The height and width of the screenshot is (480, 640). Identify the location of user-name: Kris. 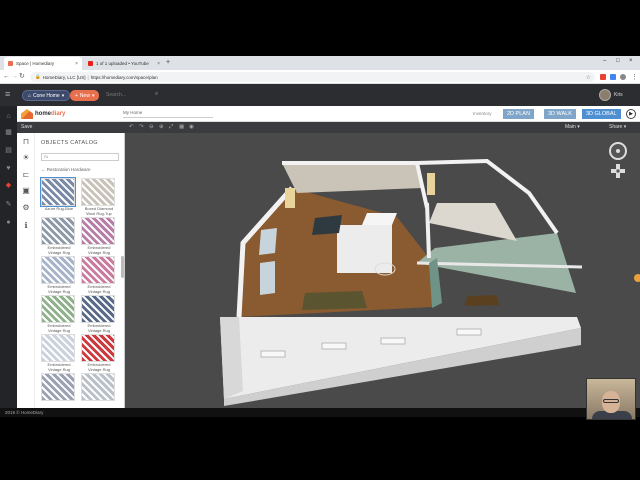
(618, 95).